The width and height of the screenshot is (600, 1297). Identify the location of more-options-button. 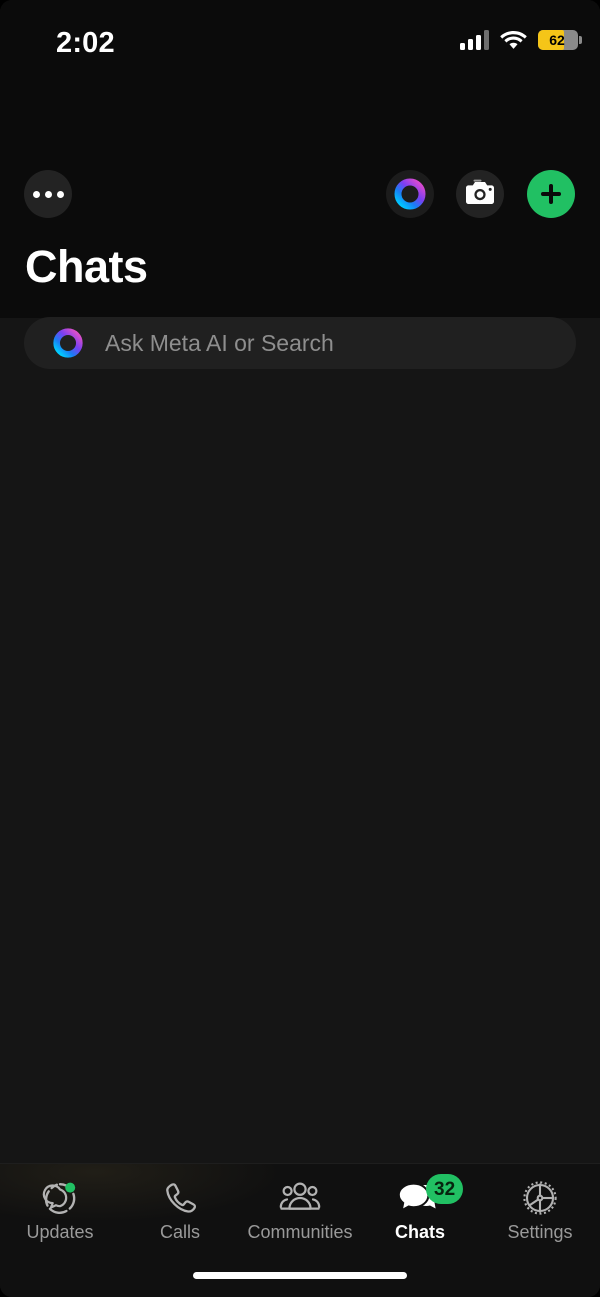
(48, 194).